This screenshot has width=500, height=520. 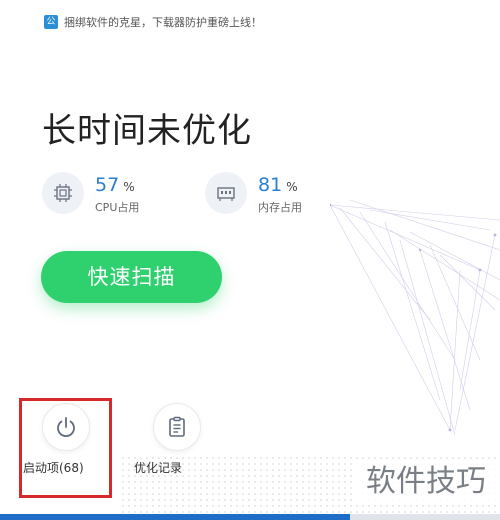 What do you see at coordinates (65, 448) in the screenshot?
I see `annotation-highlight-box` at bounding box center [65, 448].